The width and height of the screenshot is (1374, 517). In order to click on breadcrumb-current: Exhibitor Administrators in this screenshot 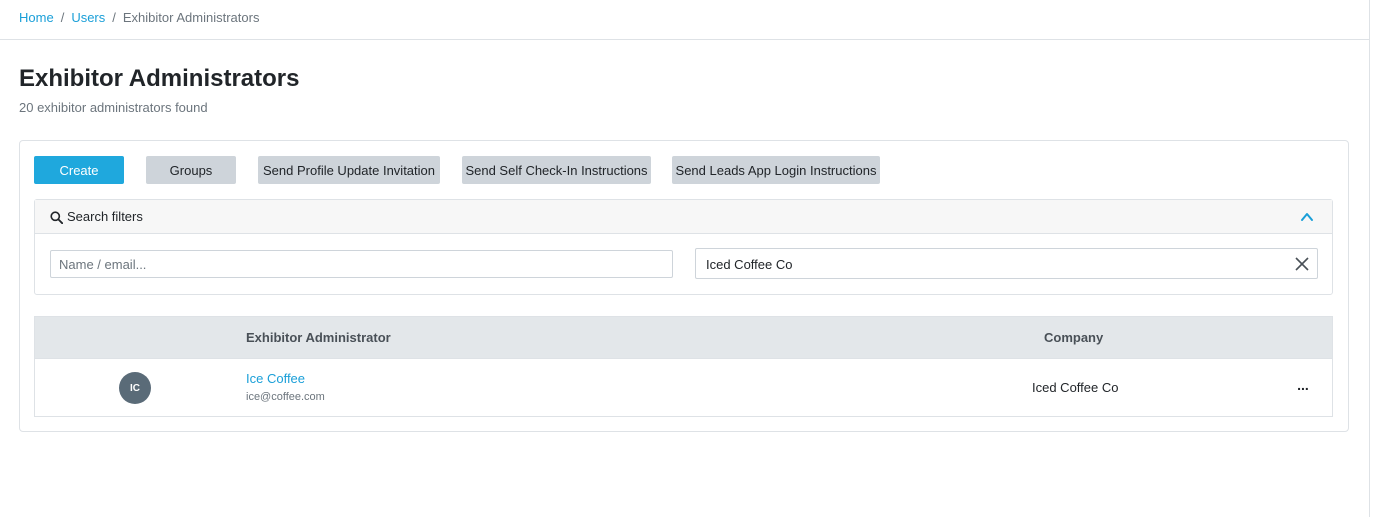, I will do `click(191, 17)`.